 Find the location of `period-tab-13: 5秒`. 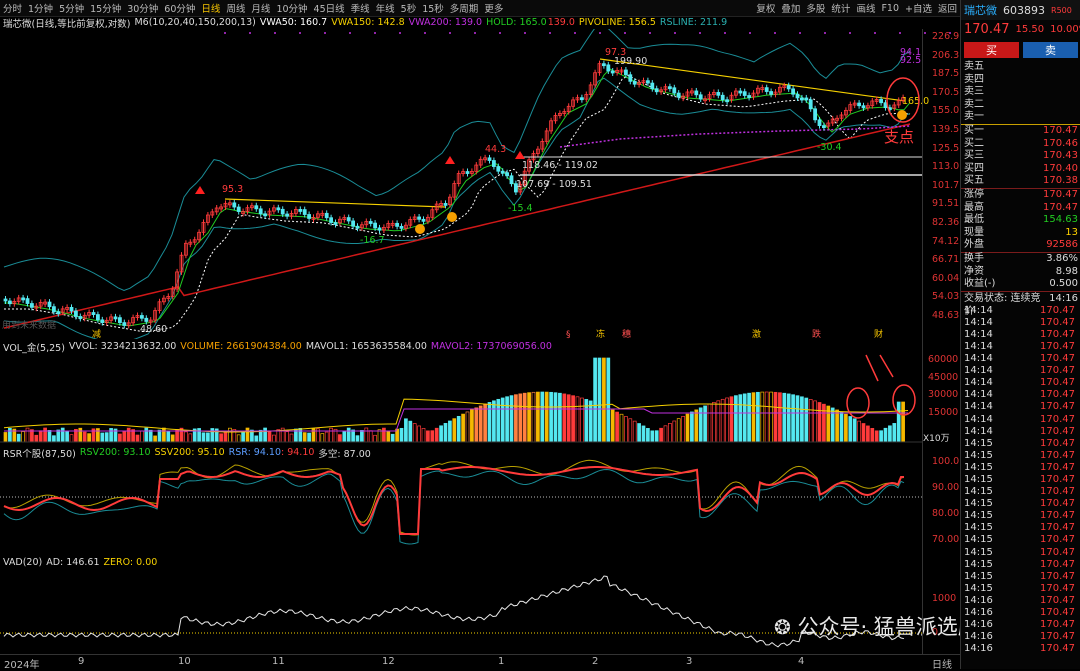

period-tab-13: 5秒 is located at coordinates (409, 8).